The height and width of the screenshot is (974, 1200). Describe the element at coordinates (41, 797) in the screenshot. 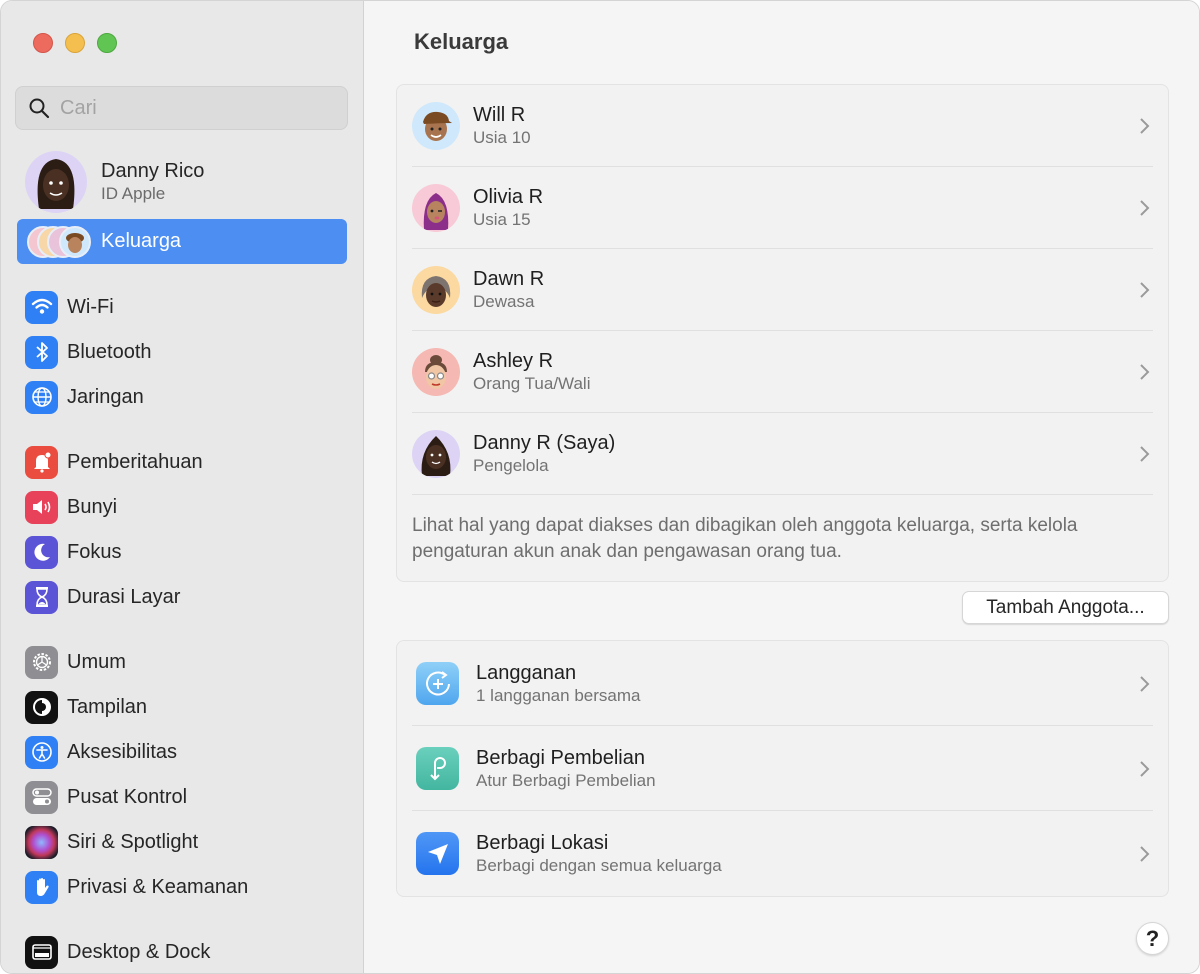

I see `toggles-icon` at that location.